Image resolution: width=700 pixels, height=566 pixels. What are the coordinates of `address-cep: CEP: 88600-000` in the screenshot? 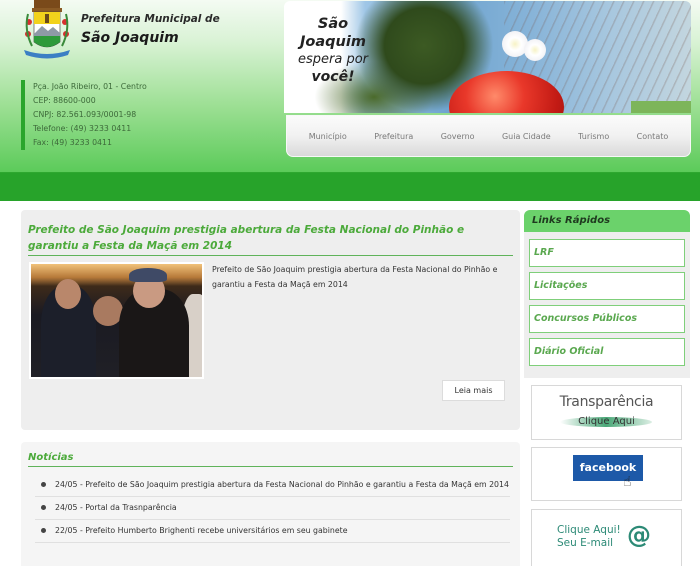 It's located at (64, 100).